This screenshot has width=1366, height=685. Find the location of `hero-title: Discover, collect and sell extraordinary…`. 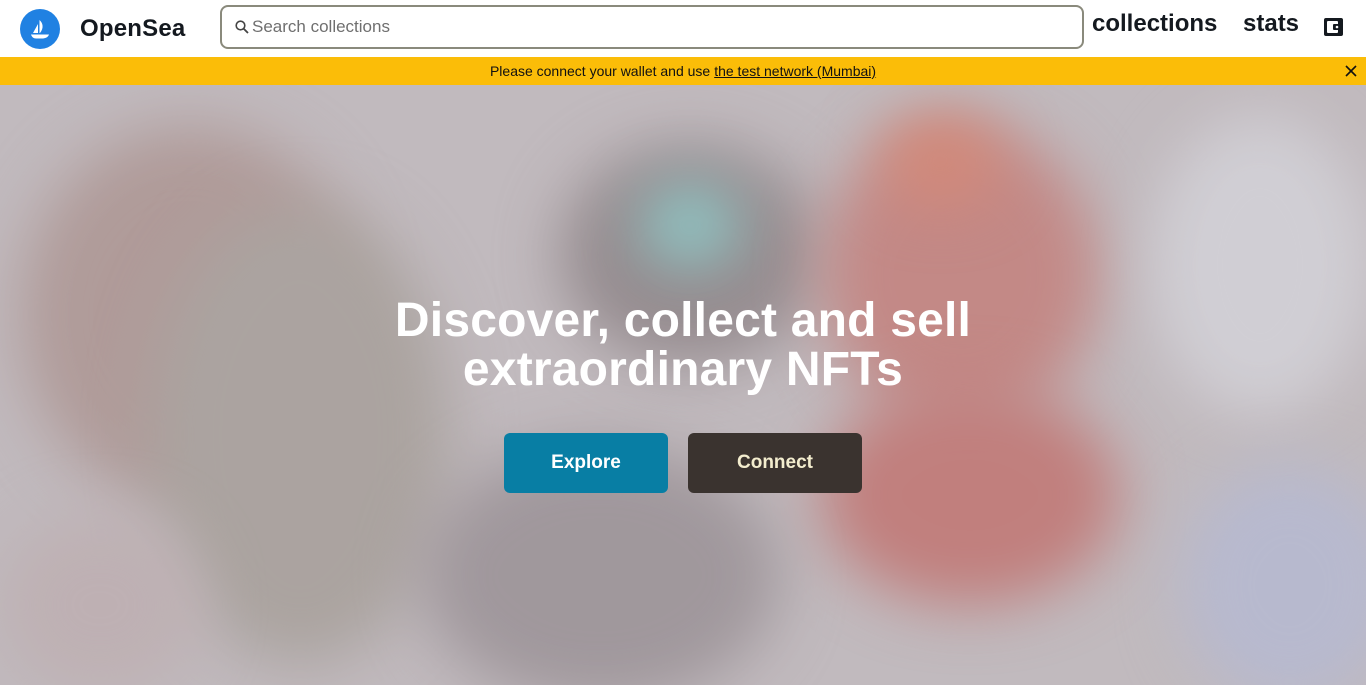

hero-title: Discover, collect and sell extraordinary… is located at coordinates (683, 345).